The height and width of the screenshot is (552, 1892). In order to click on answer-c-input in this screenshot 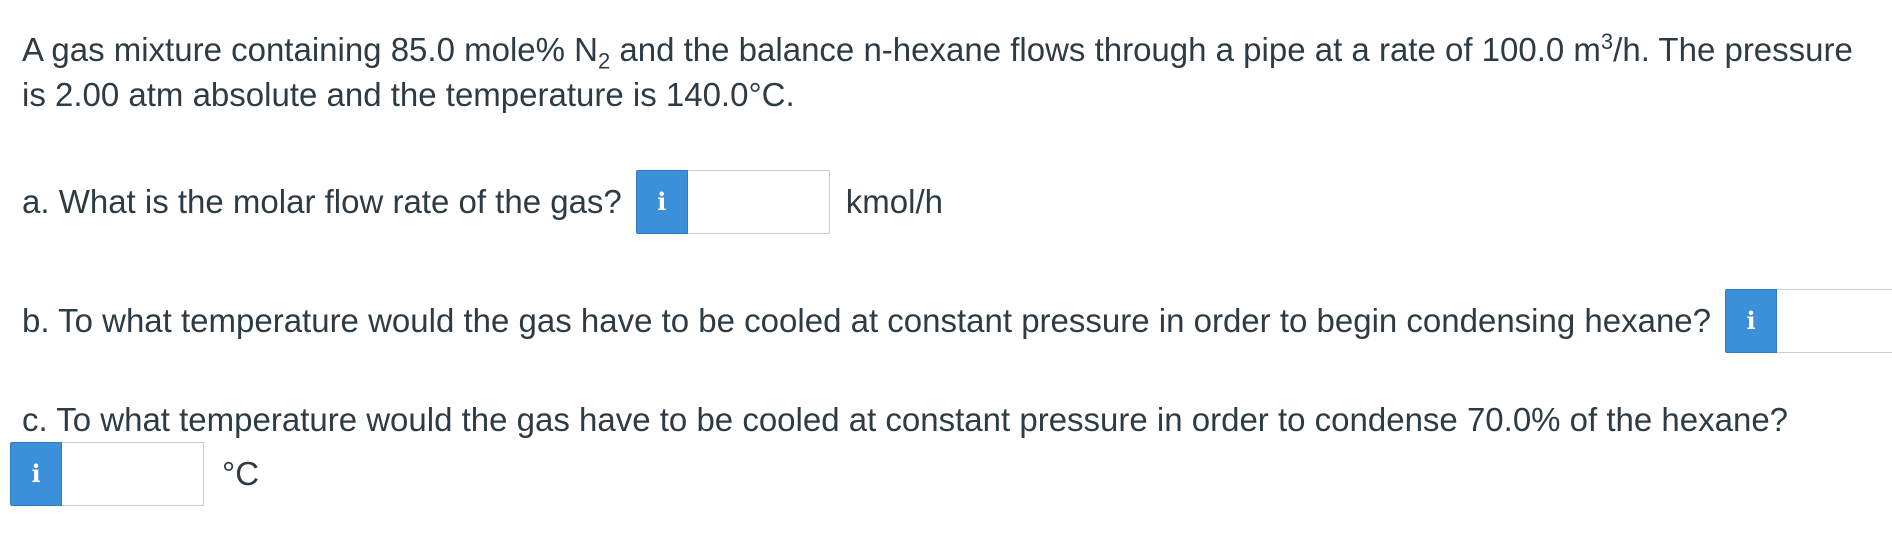, I will do `click(133, 474)`.